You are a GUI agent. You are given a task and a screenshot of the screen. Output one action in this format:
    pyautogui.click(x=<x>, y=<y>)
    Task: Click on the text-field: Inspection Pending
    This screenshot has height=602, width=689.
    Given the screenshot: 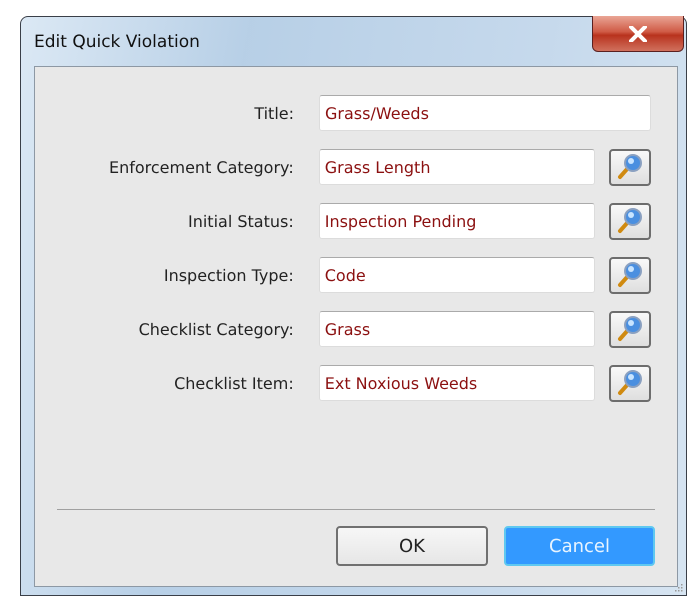 What is the action you would take?
    pyautogui.click(x=456, y=221)
    